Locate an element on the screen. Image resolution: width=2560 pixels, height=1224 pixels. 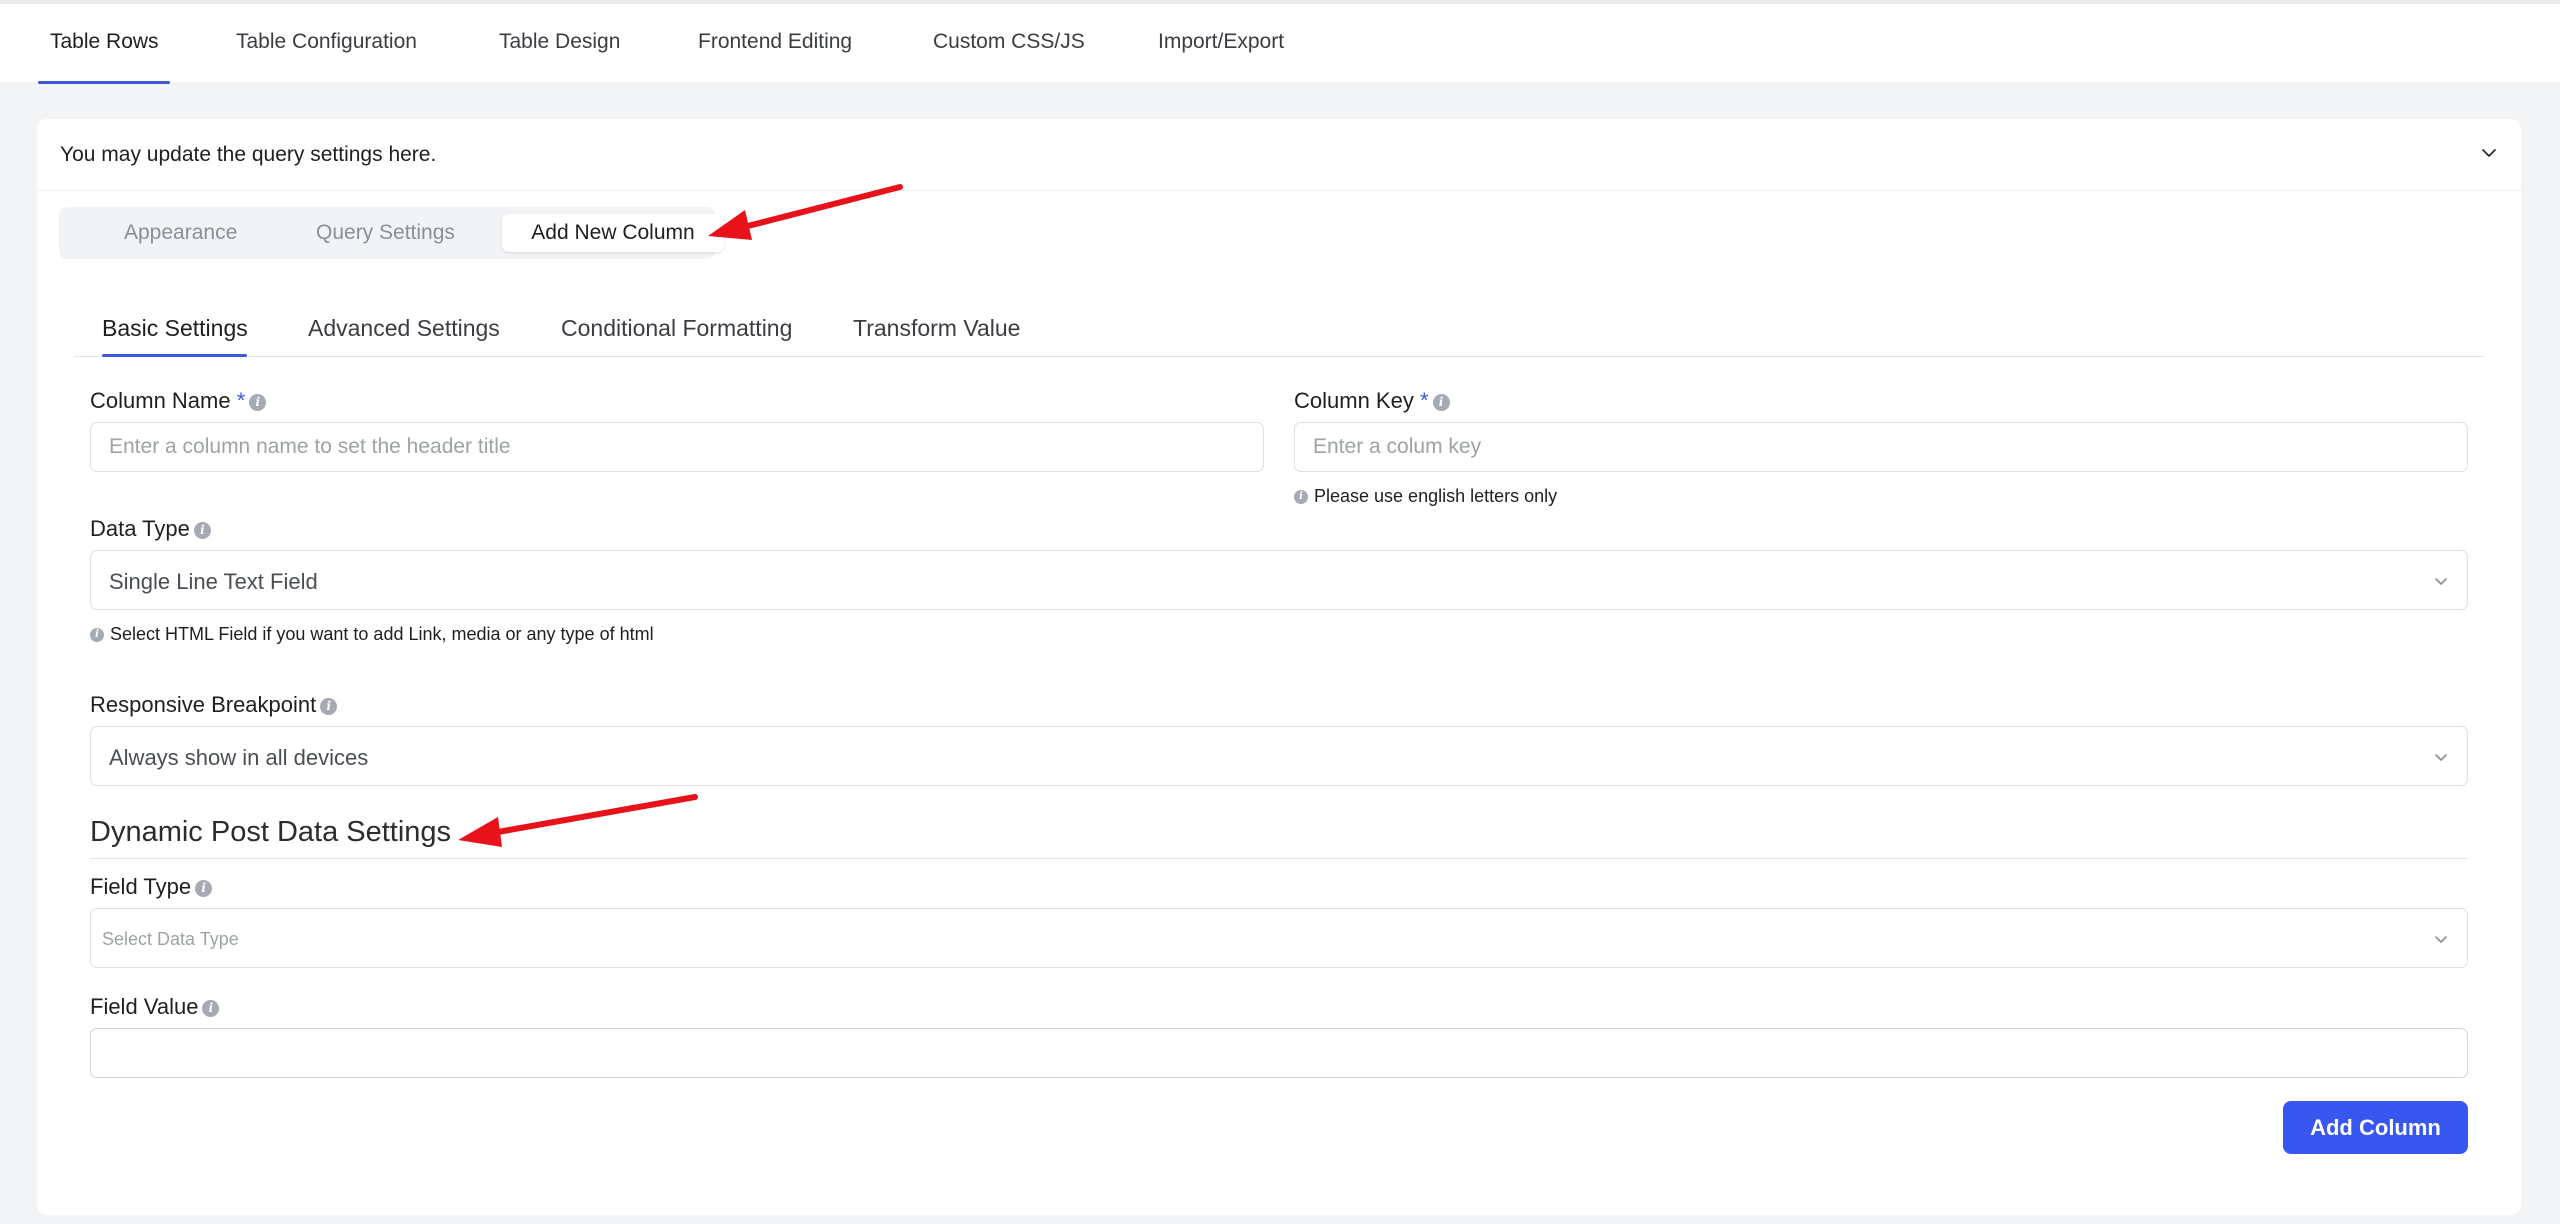
tab-import-export: Import/Export is located at coordinates (1221, 42).